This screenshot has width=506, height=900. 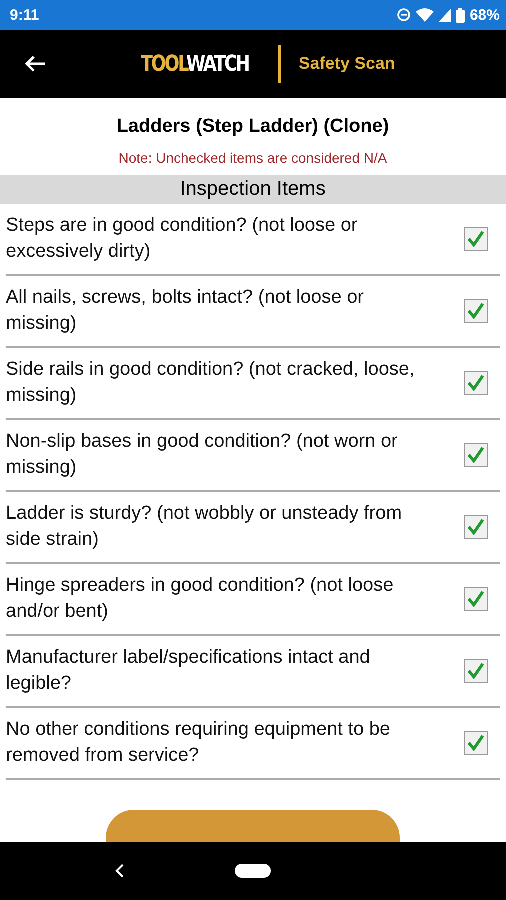 What do you see at coordinates (199, 743) in the screenshot?
I see `inspection-item: No other conditions requiring equipment to be removed from service?` at bounding box center [199, 743].